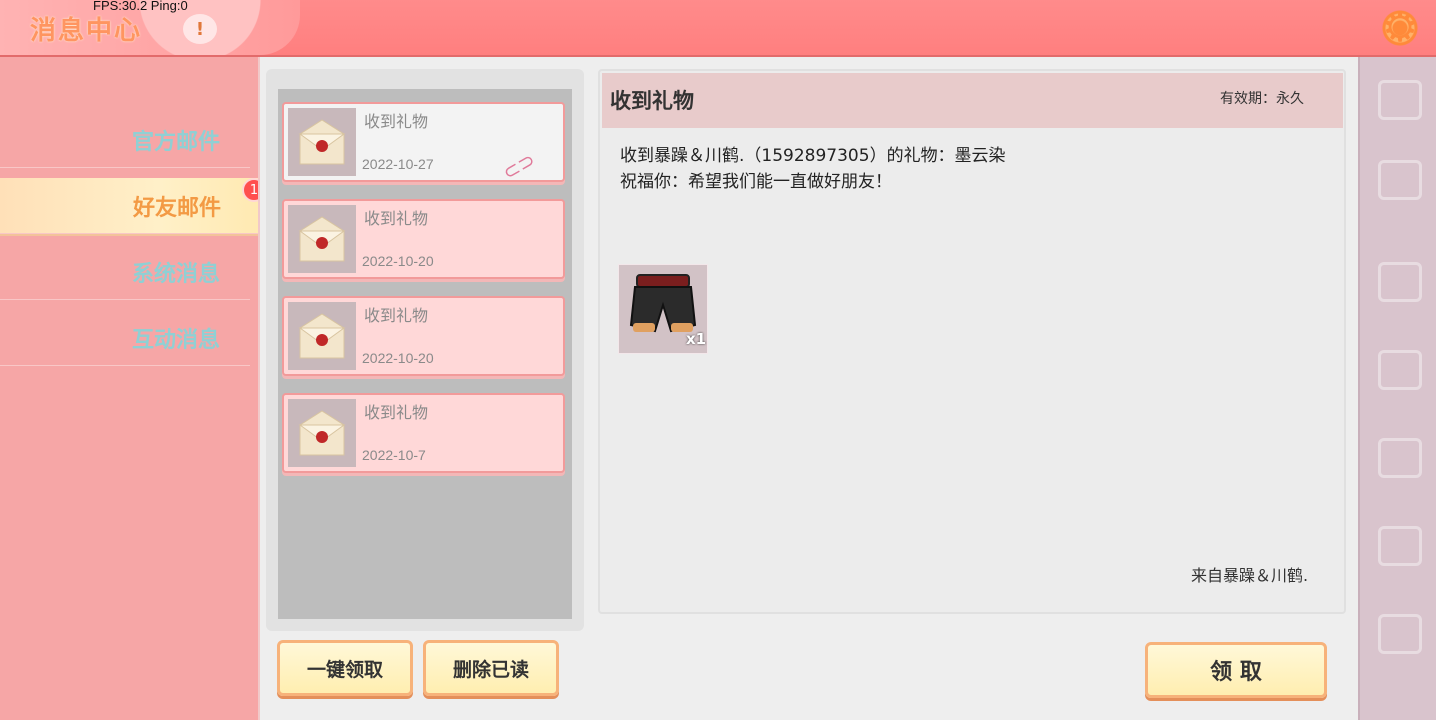  What do you see at coordinates (200, 29) in the screenshot?
I see `alert-icon: !` at bounding box center [200, 29].